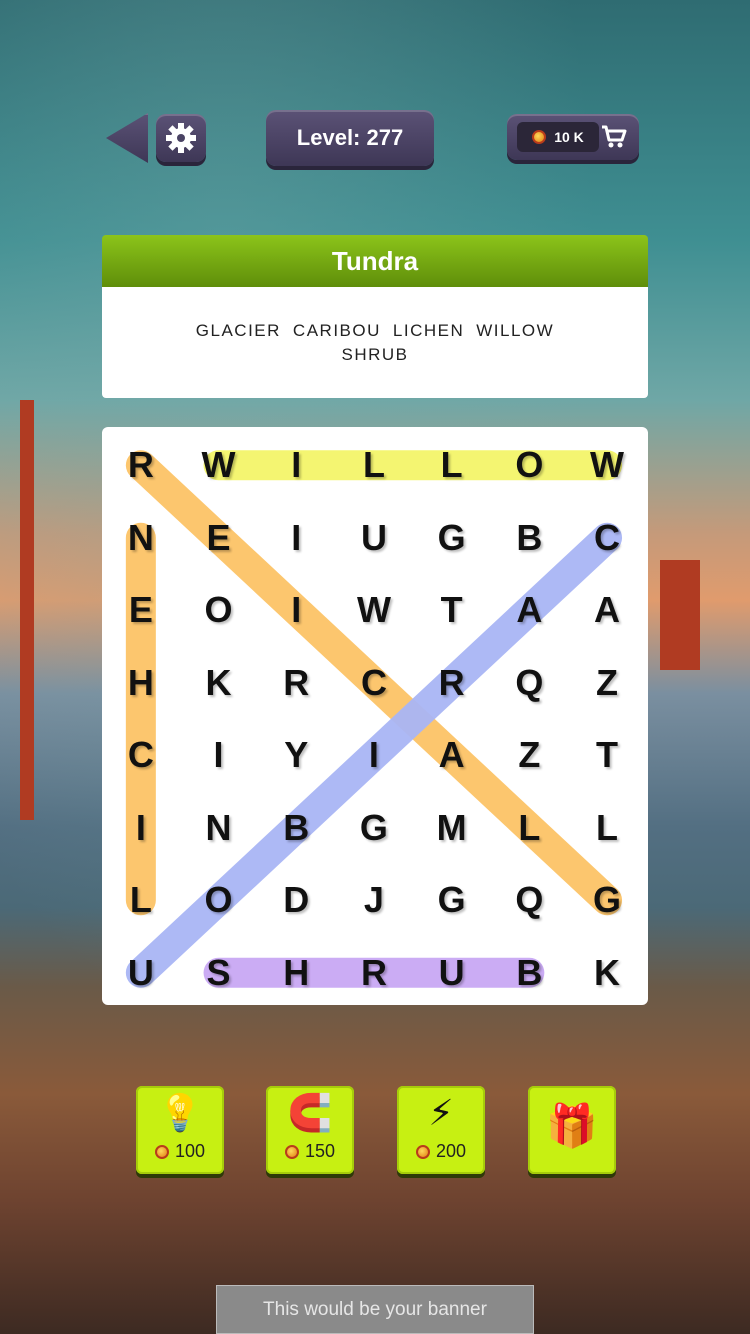 This screenshot has width=750, height=1334. I want to click on ad-banner: This would be your banner, so click(375, 1309).